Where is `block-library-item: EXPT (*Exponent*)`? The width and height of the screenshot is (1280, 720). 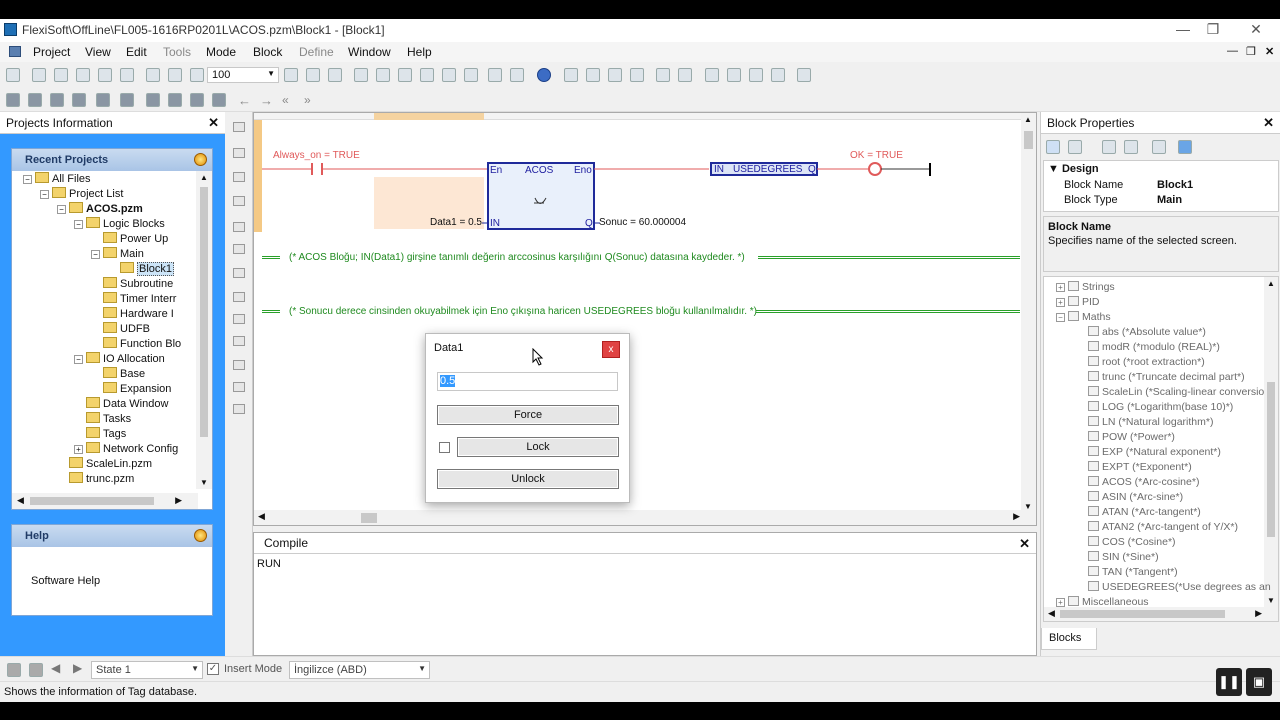
block-library-item: EXPT (*Exponent*) is located at coordinates (1140, 467).